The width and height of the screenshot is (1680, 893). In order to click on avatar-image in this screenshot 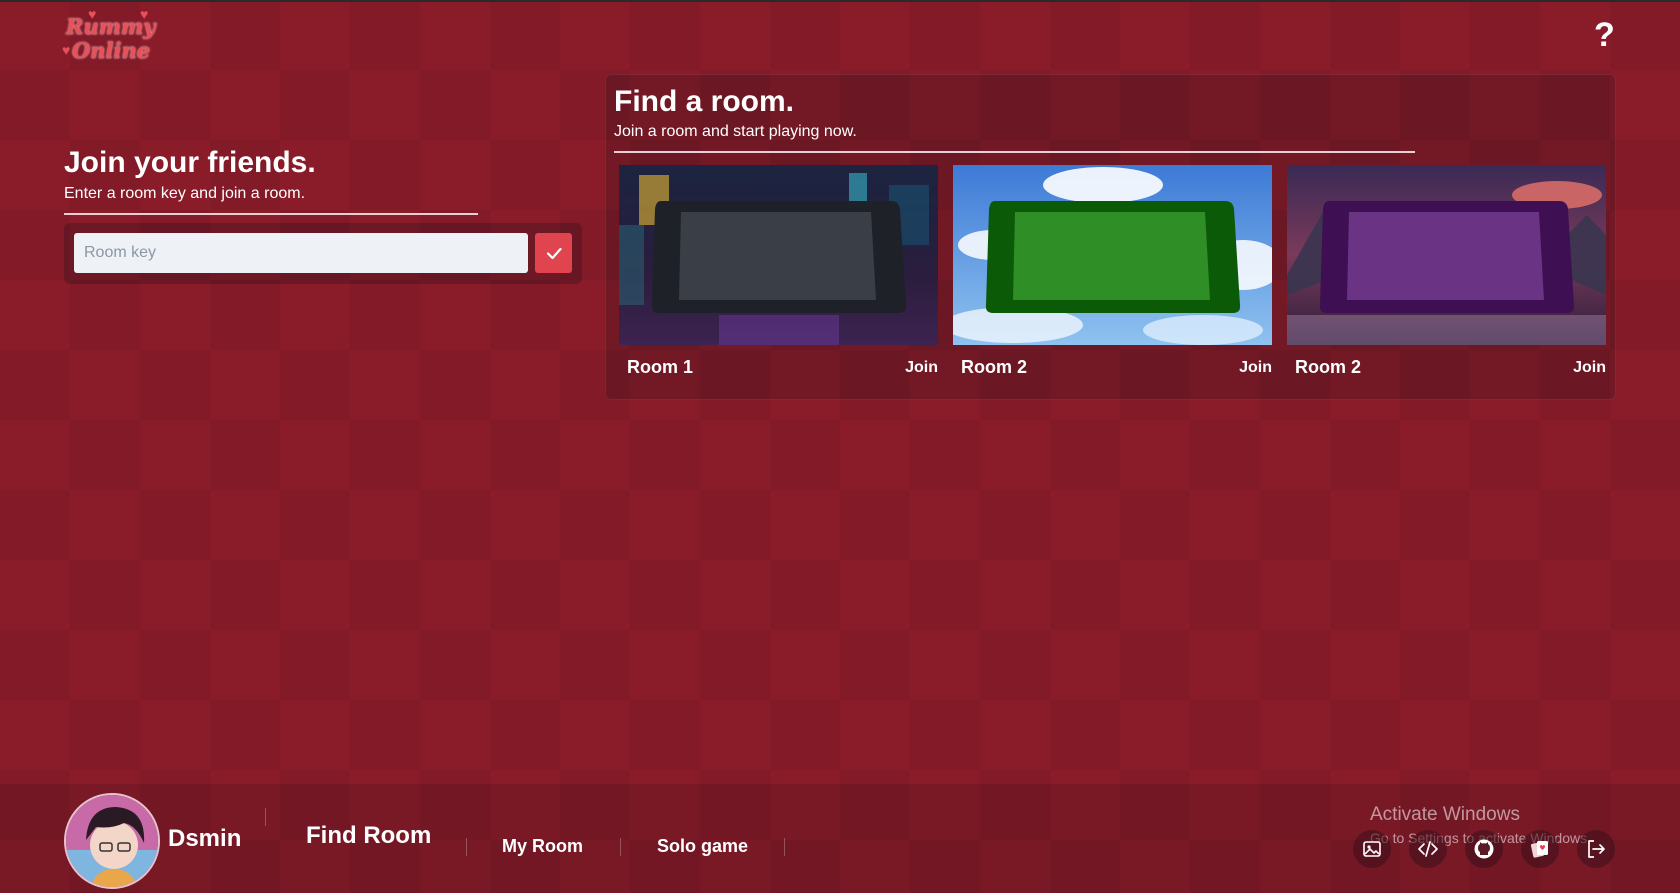, I will do `click(112, 841)`.